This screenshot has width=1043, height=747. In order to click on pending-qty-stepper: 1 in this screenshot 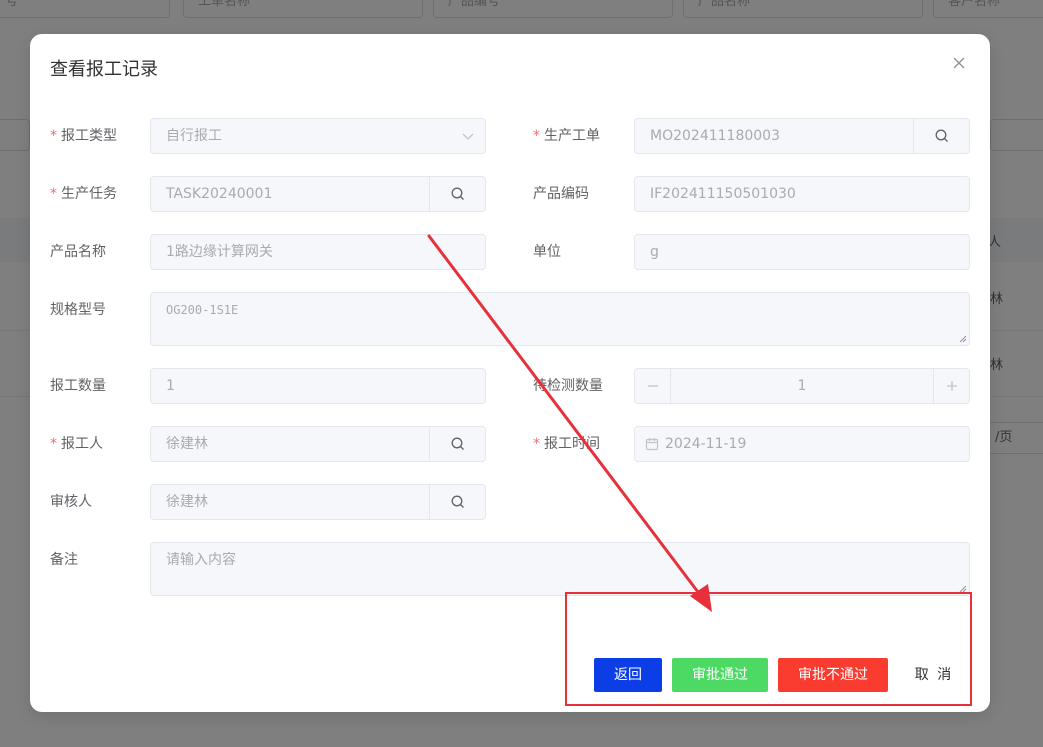, I will do `click(802, 386)`.